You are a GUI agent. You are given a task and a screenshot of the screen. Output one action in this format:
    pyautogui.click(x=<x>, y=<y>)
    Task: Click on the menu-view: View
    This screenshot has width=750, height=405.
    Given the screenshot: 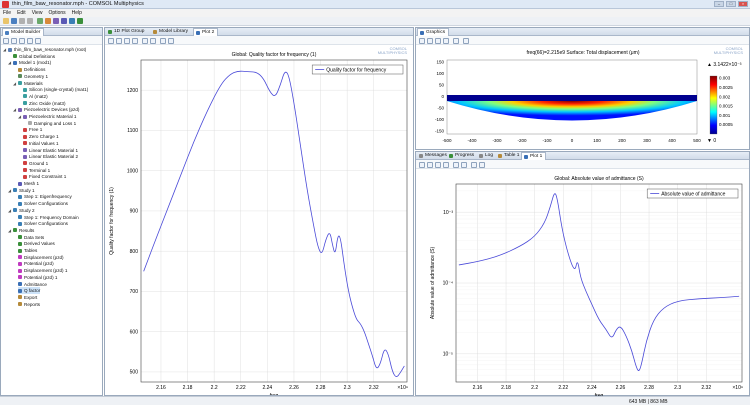 What is the action you would take?
    pyautogui.click(x=37, y=13)
    